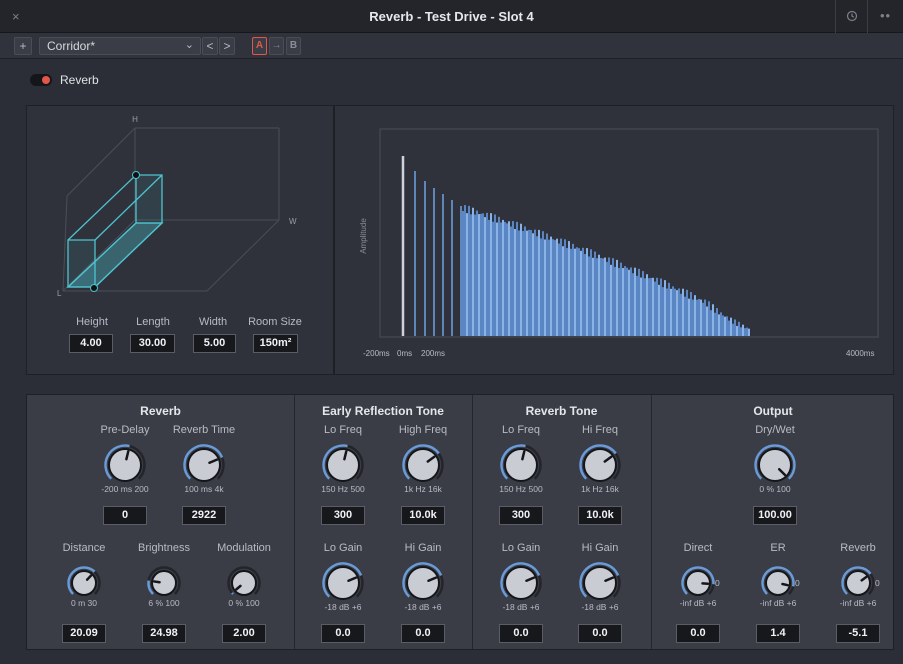  What do you see at coordinates (600, 515) in the screenshot?
I see `tone-hi-freq-value-field: 10.0k` at bounding box center [600, 515].